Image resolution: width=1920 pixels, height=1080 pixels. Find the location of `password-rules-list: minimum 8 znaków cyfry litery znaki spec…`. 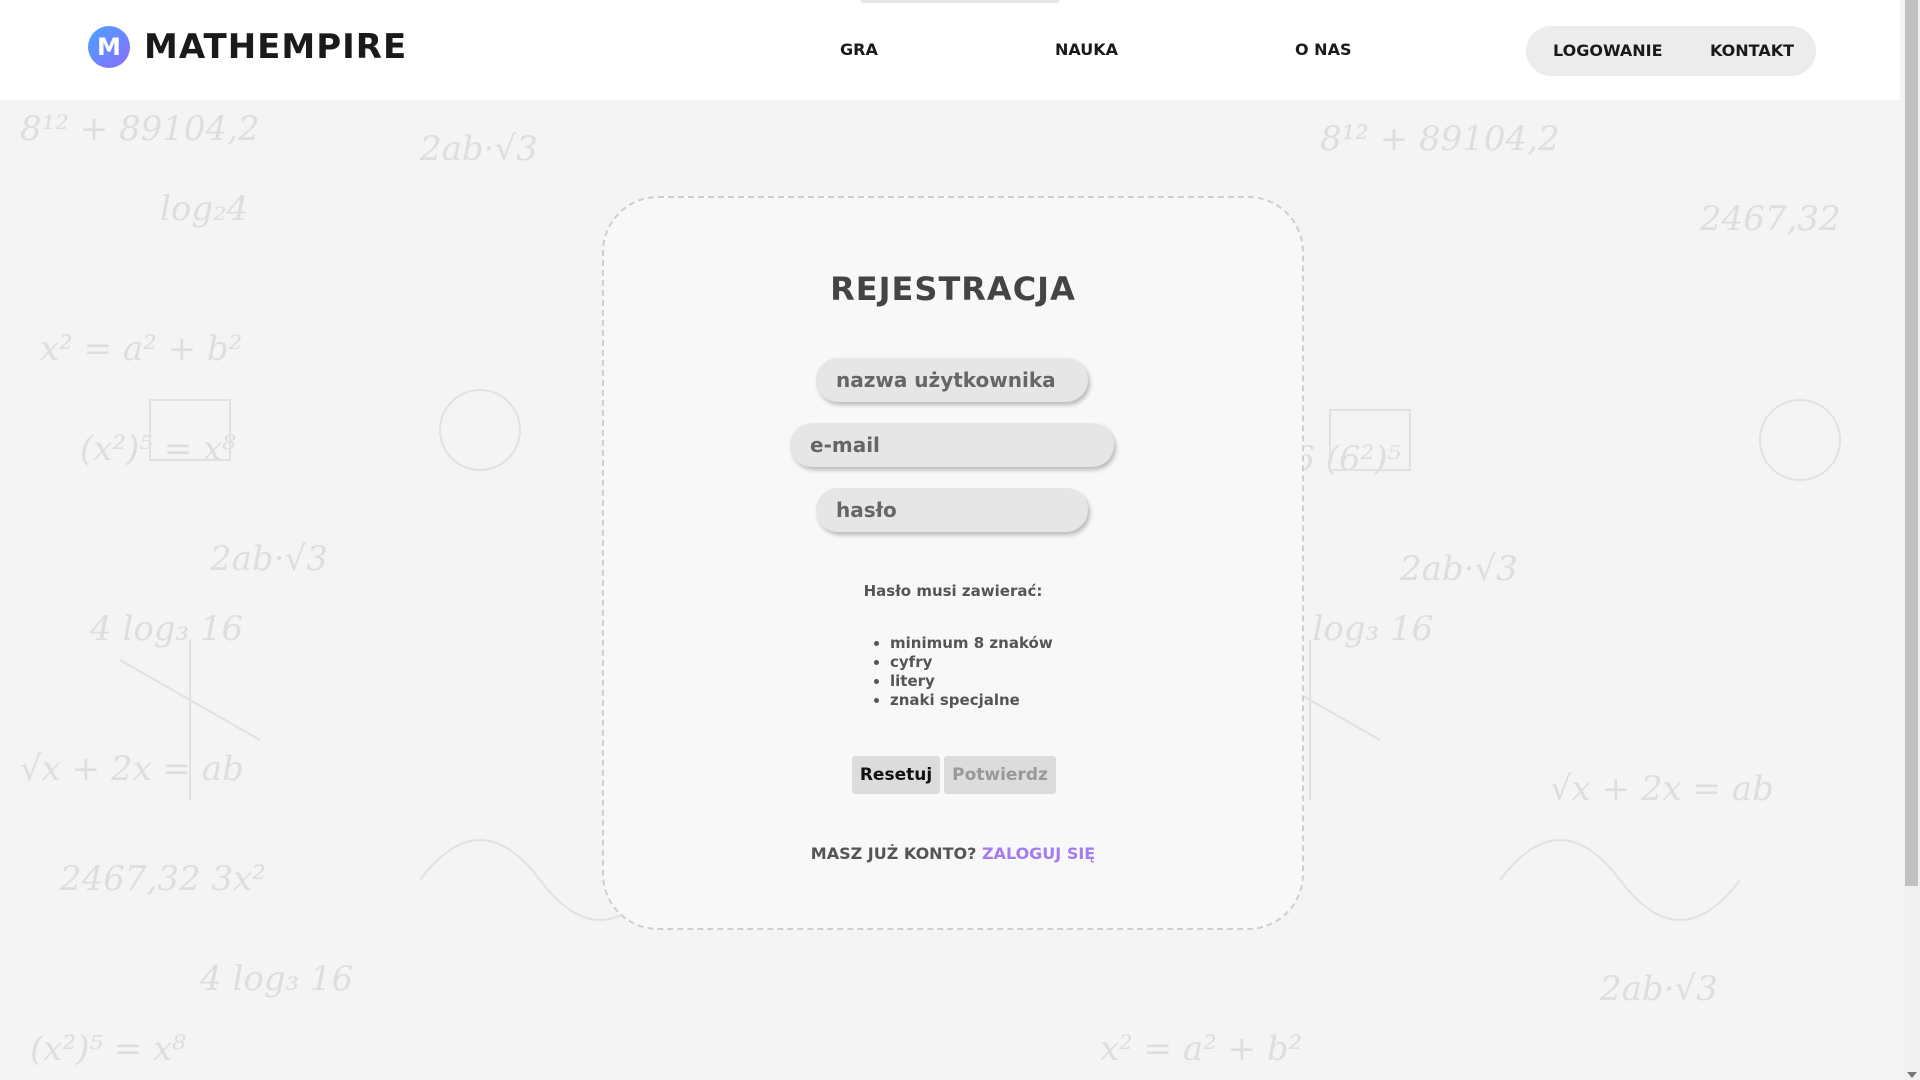

password-rules-list: minimum 8 znaków cyfry litery znaki spec… is located at coordinates (962, 672).